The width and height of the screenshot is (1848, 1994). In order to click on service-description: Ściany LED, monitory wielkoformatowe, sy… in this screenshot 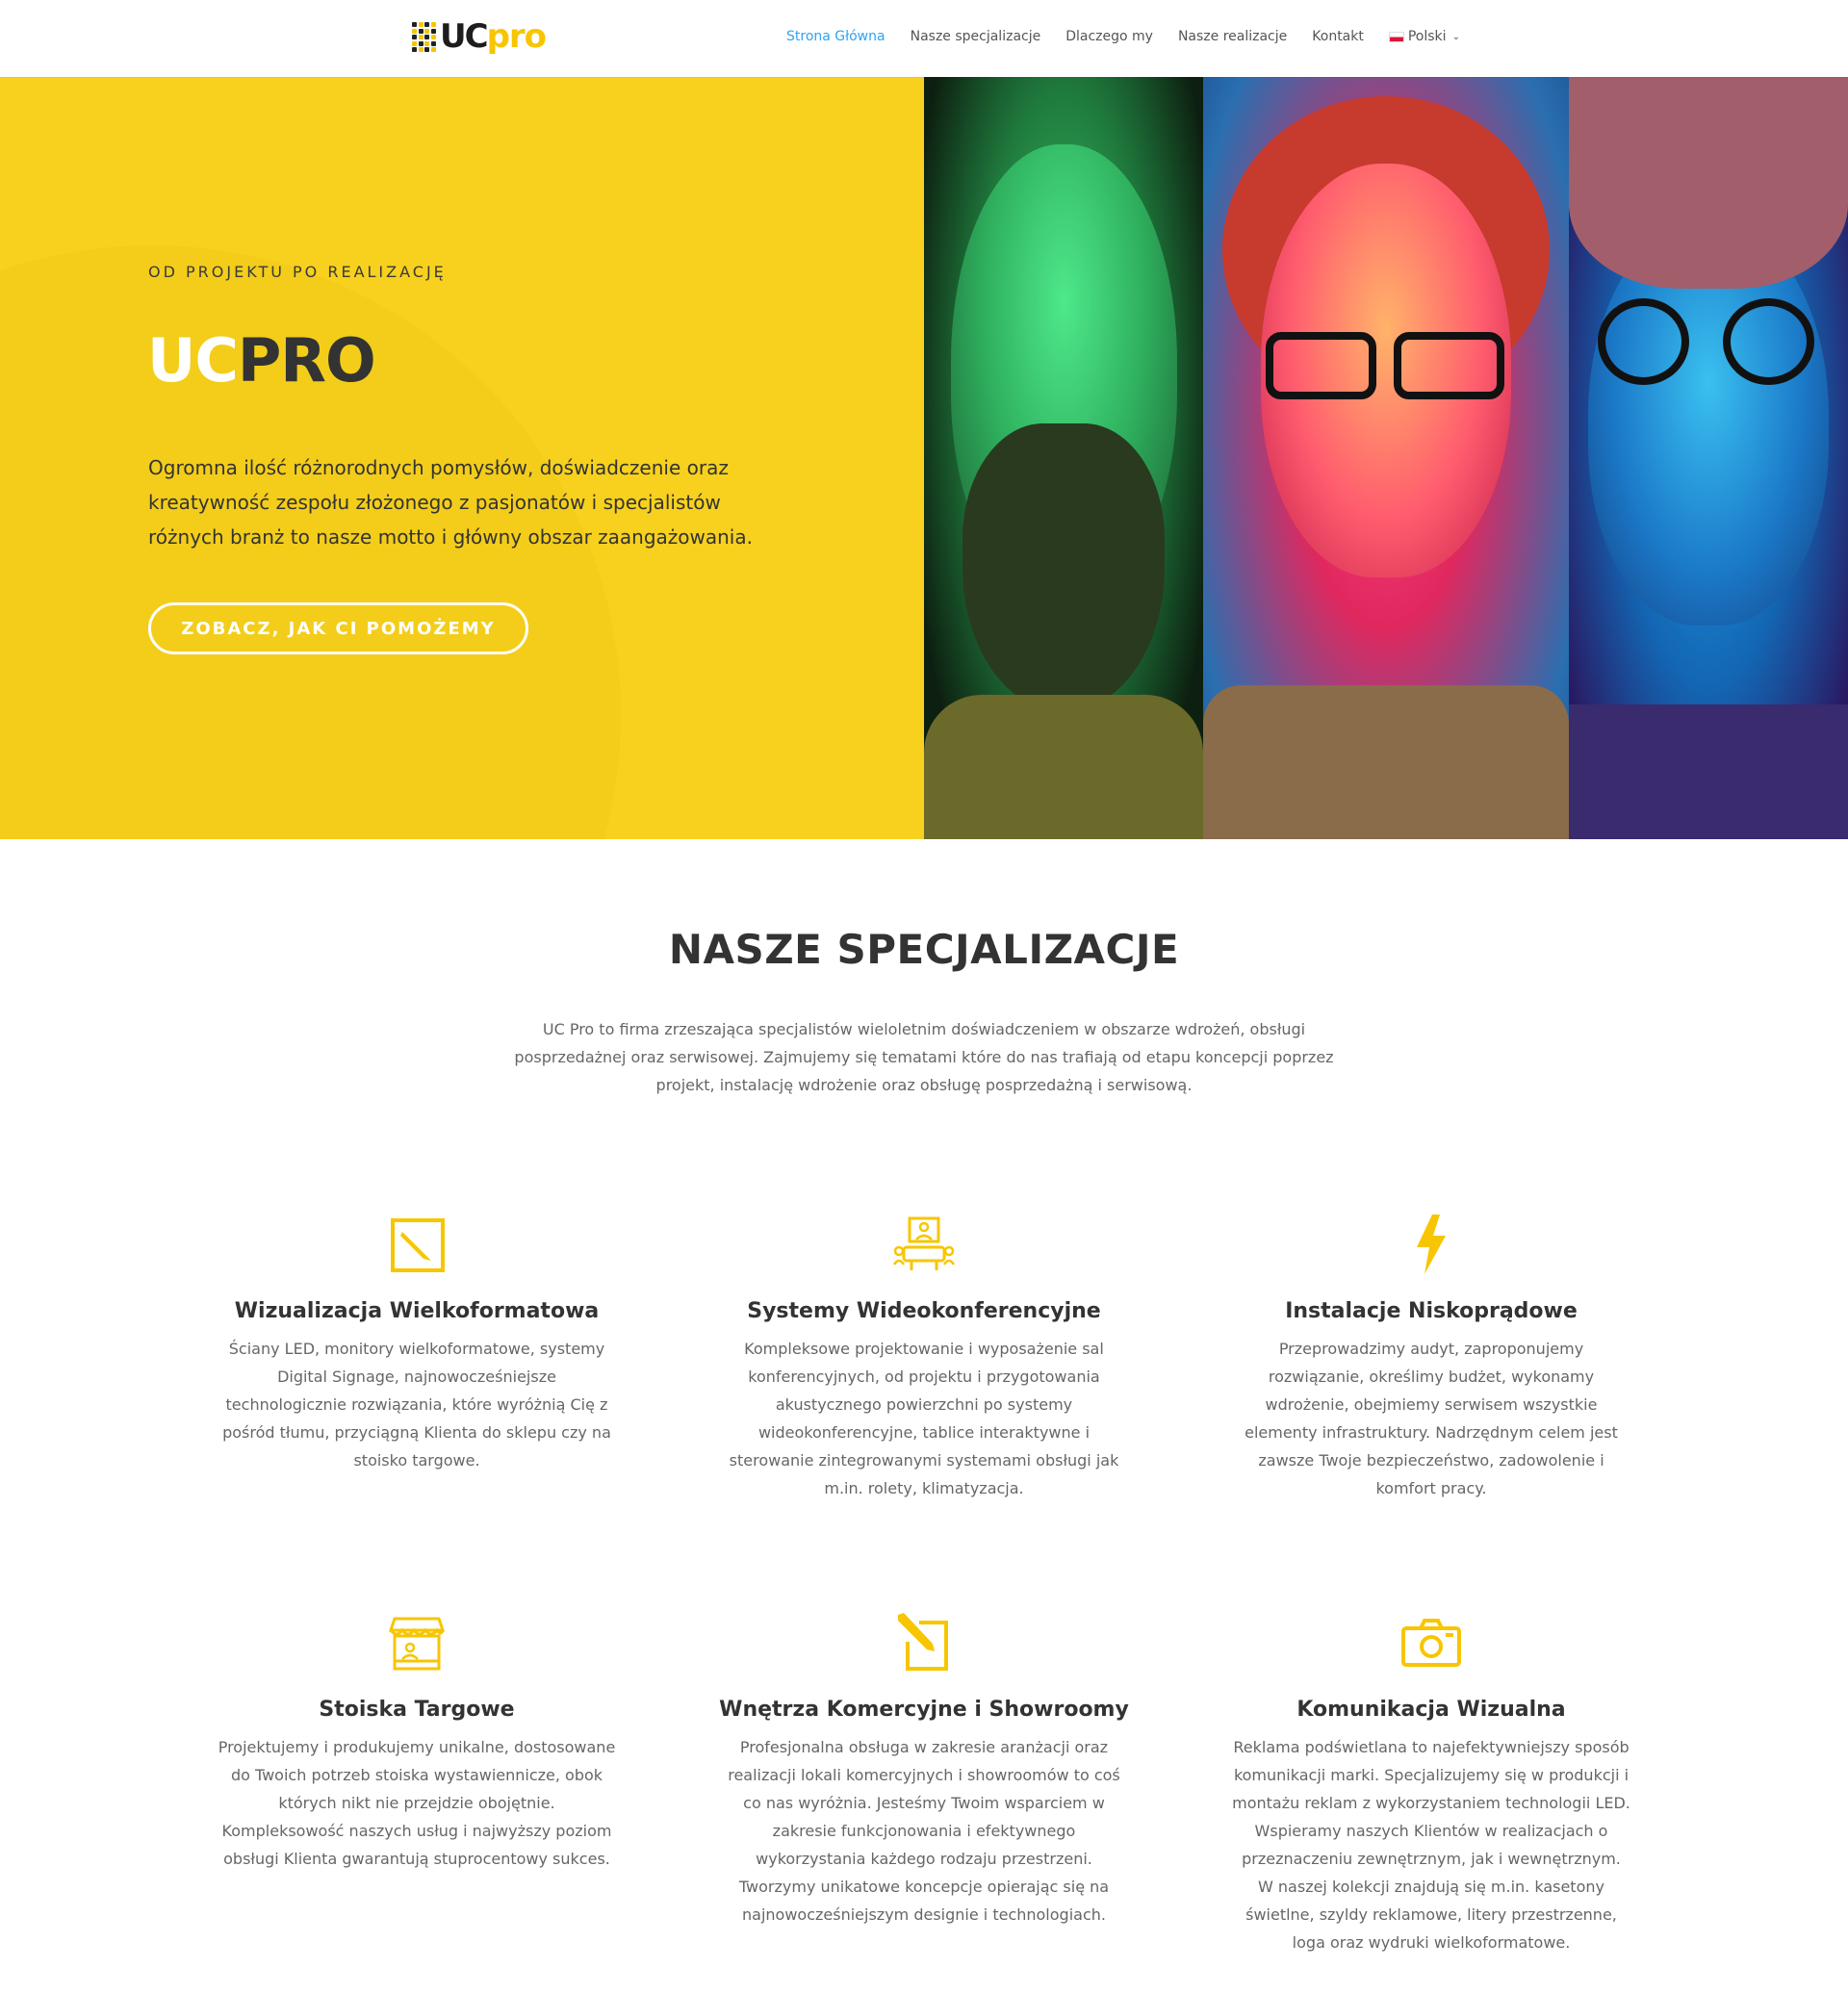, I will do `click(416, 1405)`.